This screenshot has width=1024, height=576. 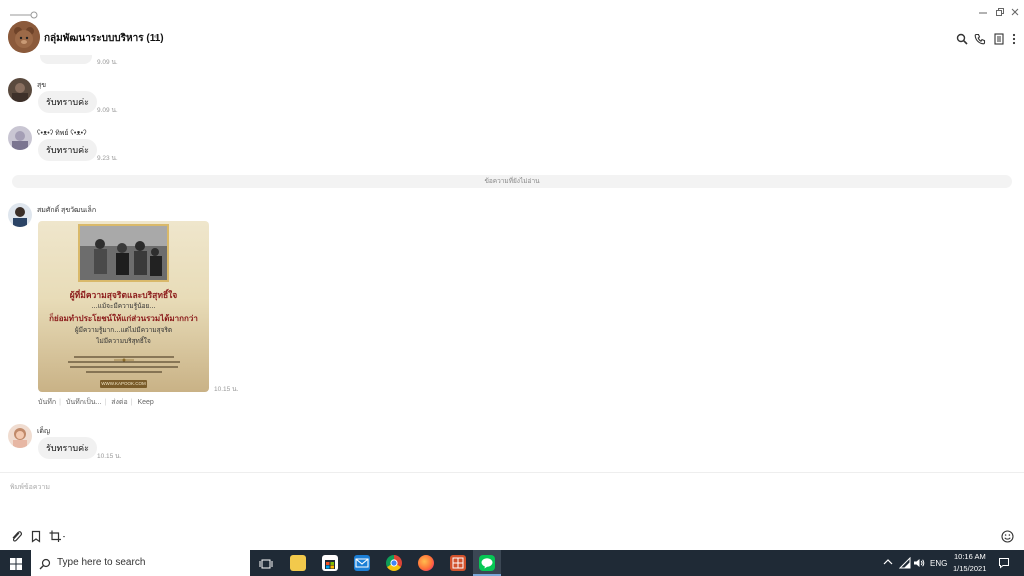 What do you see at coordinates (123, 330) in the screenshot?
I see `poster-text-line: ผู้มีความรู้มาก...แต่ไม่มีความสุจริต` at bounding box center [123, 330].